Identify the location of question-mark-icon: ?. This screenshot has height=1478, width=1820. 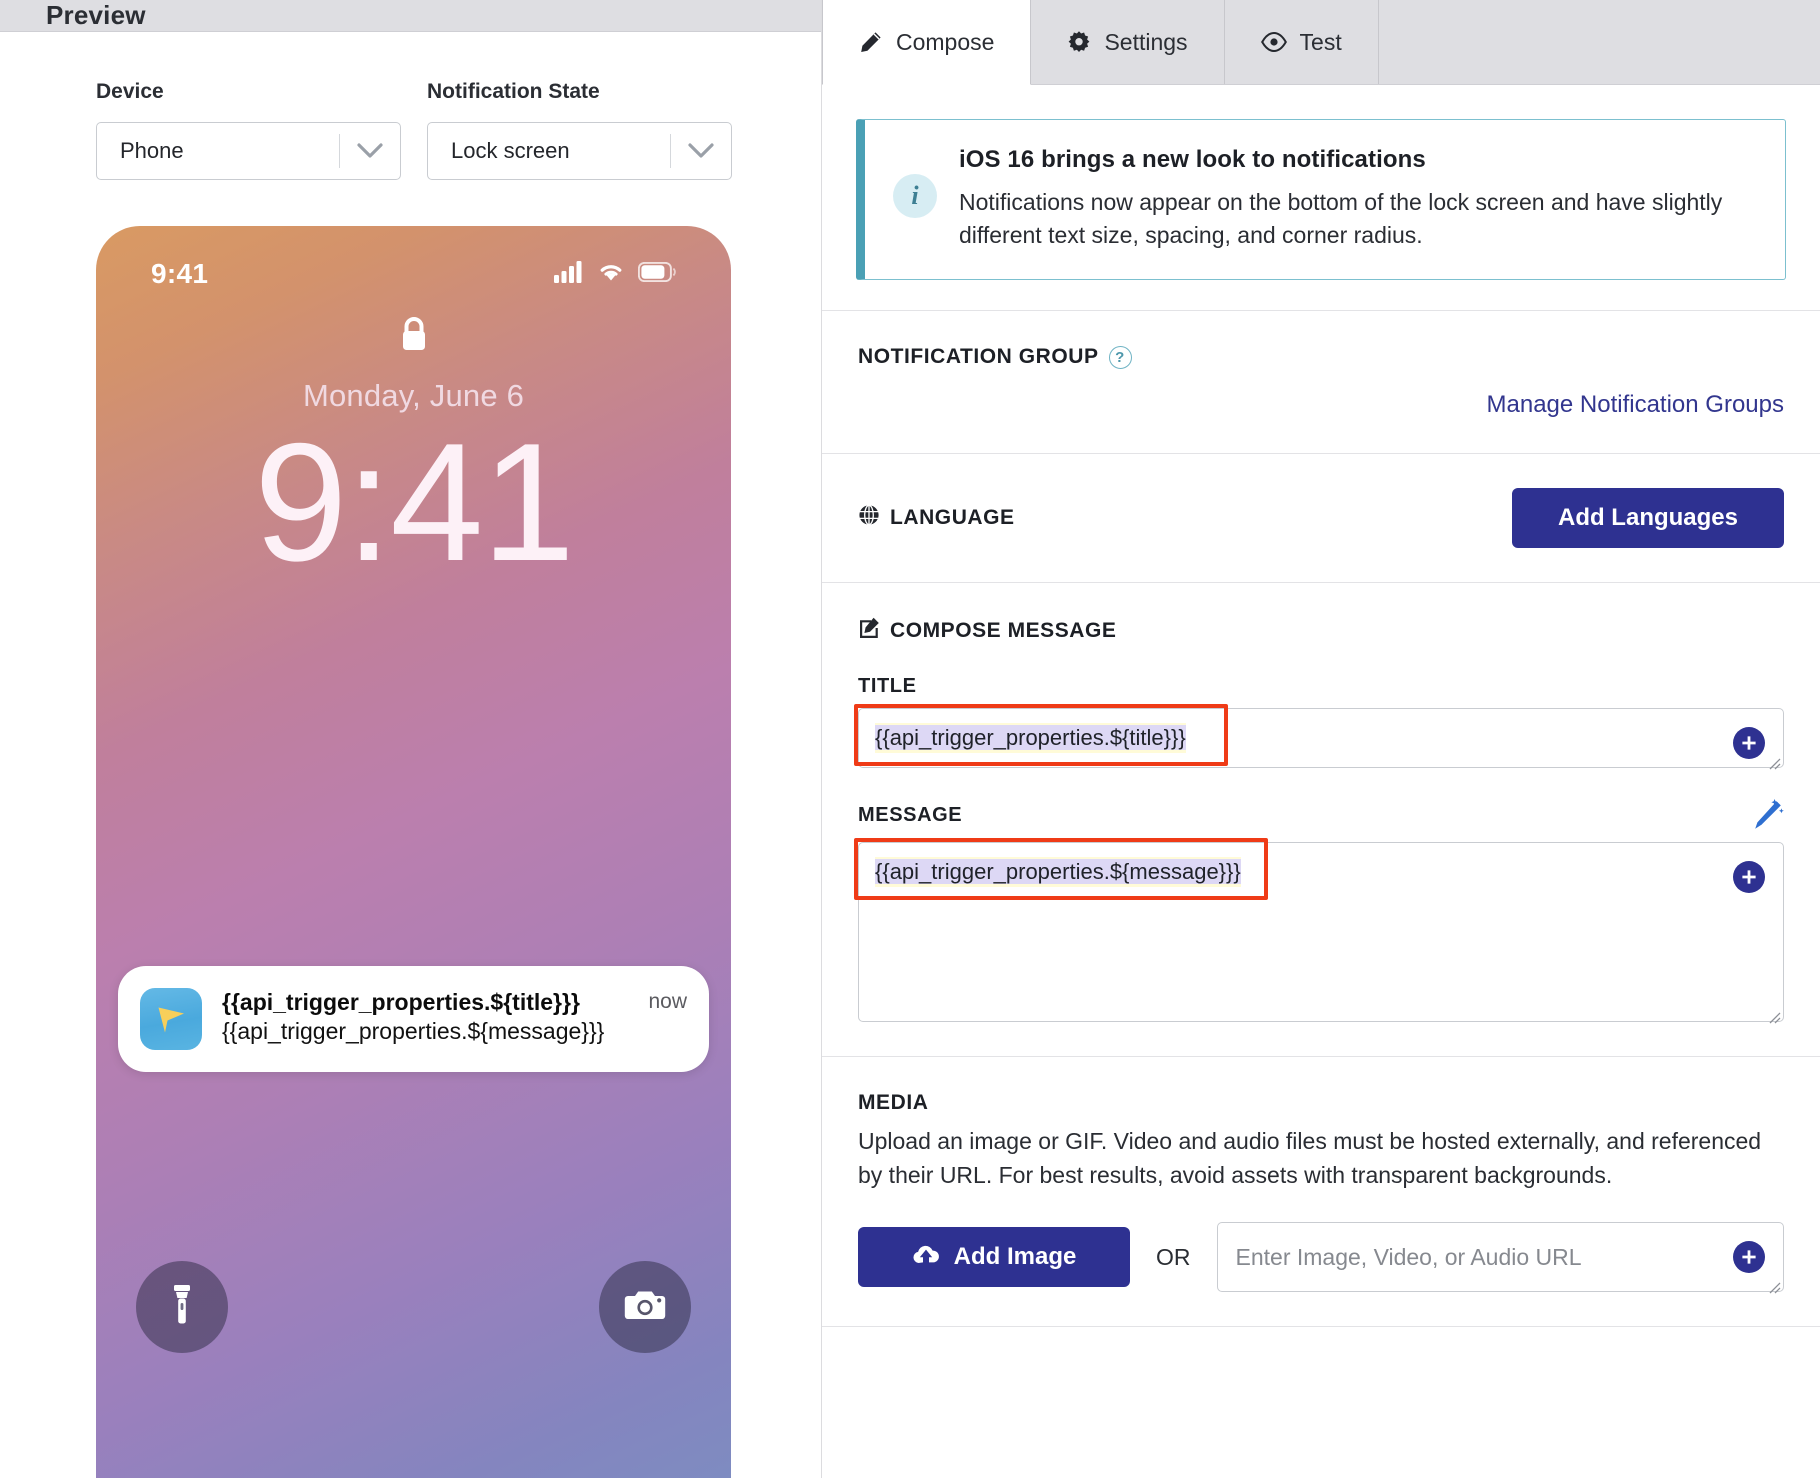
(1120, 357).